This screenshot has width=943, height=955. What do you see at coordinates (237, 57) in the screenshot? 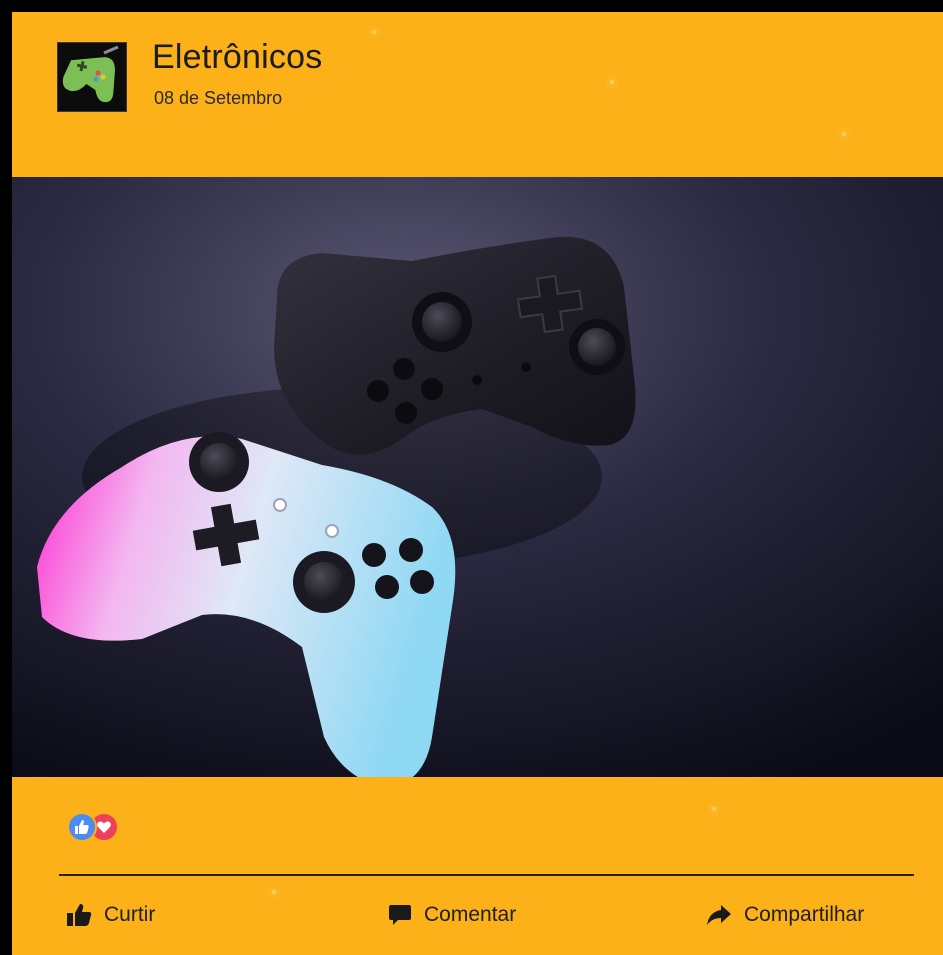
I see `page-name: Eletrônicos` at bounding box center [237, 57].